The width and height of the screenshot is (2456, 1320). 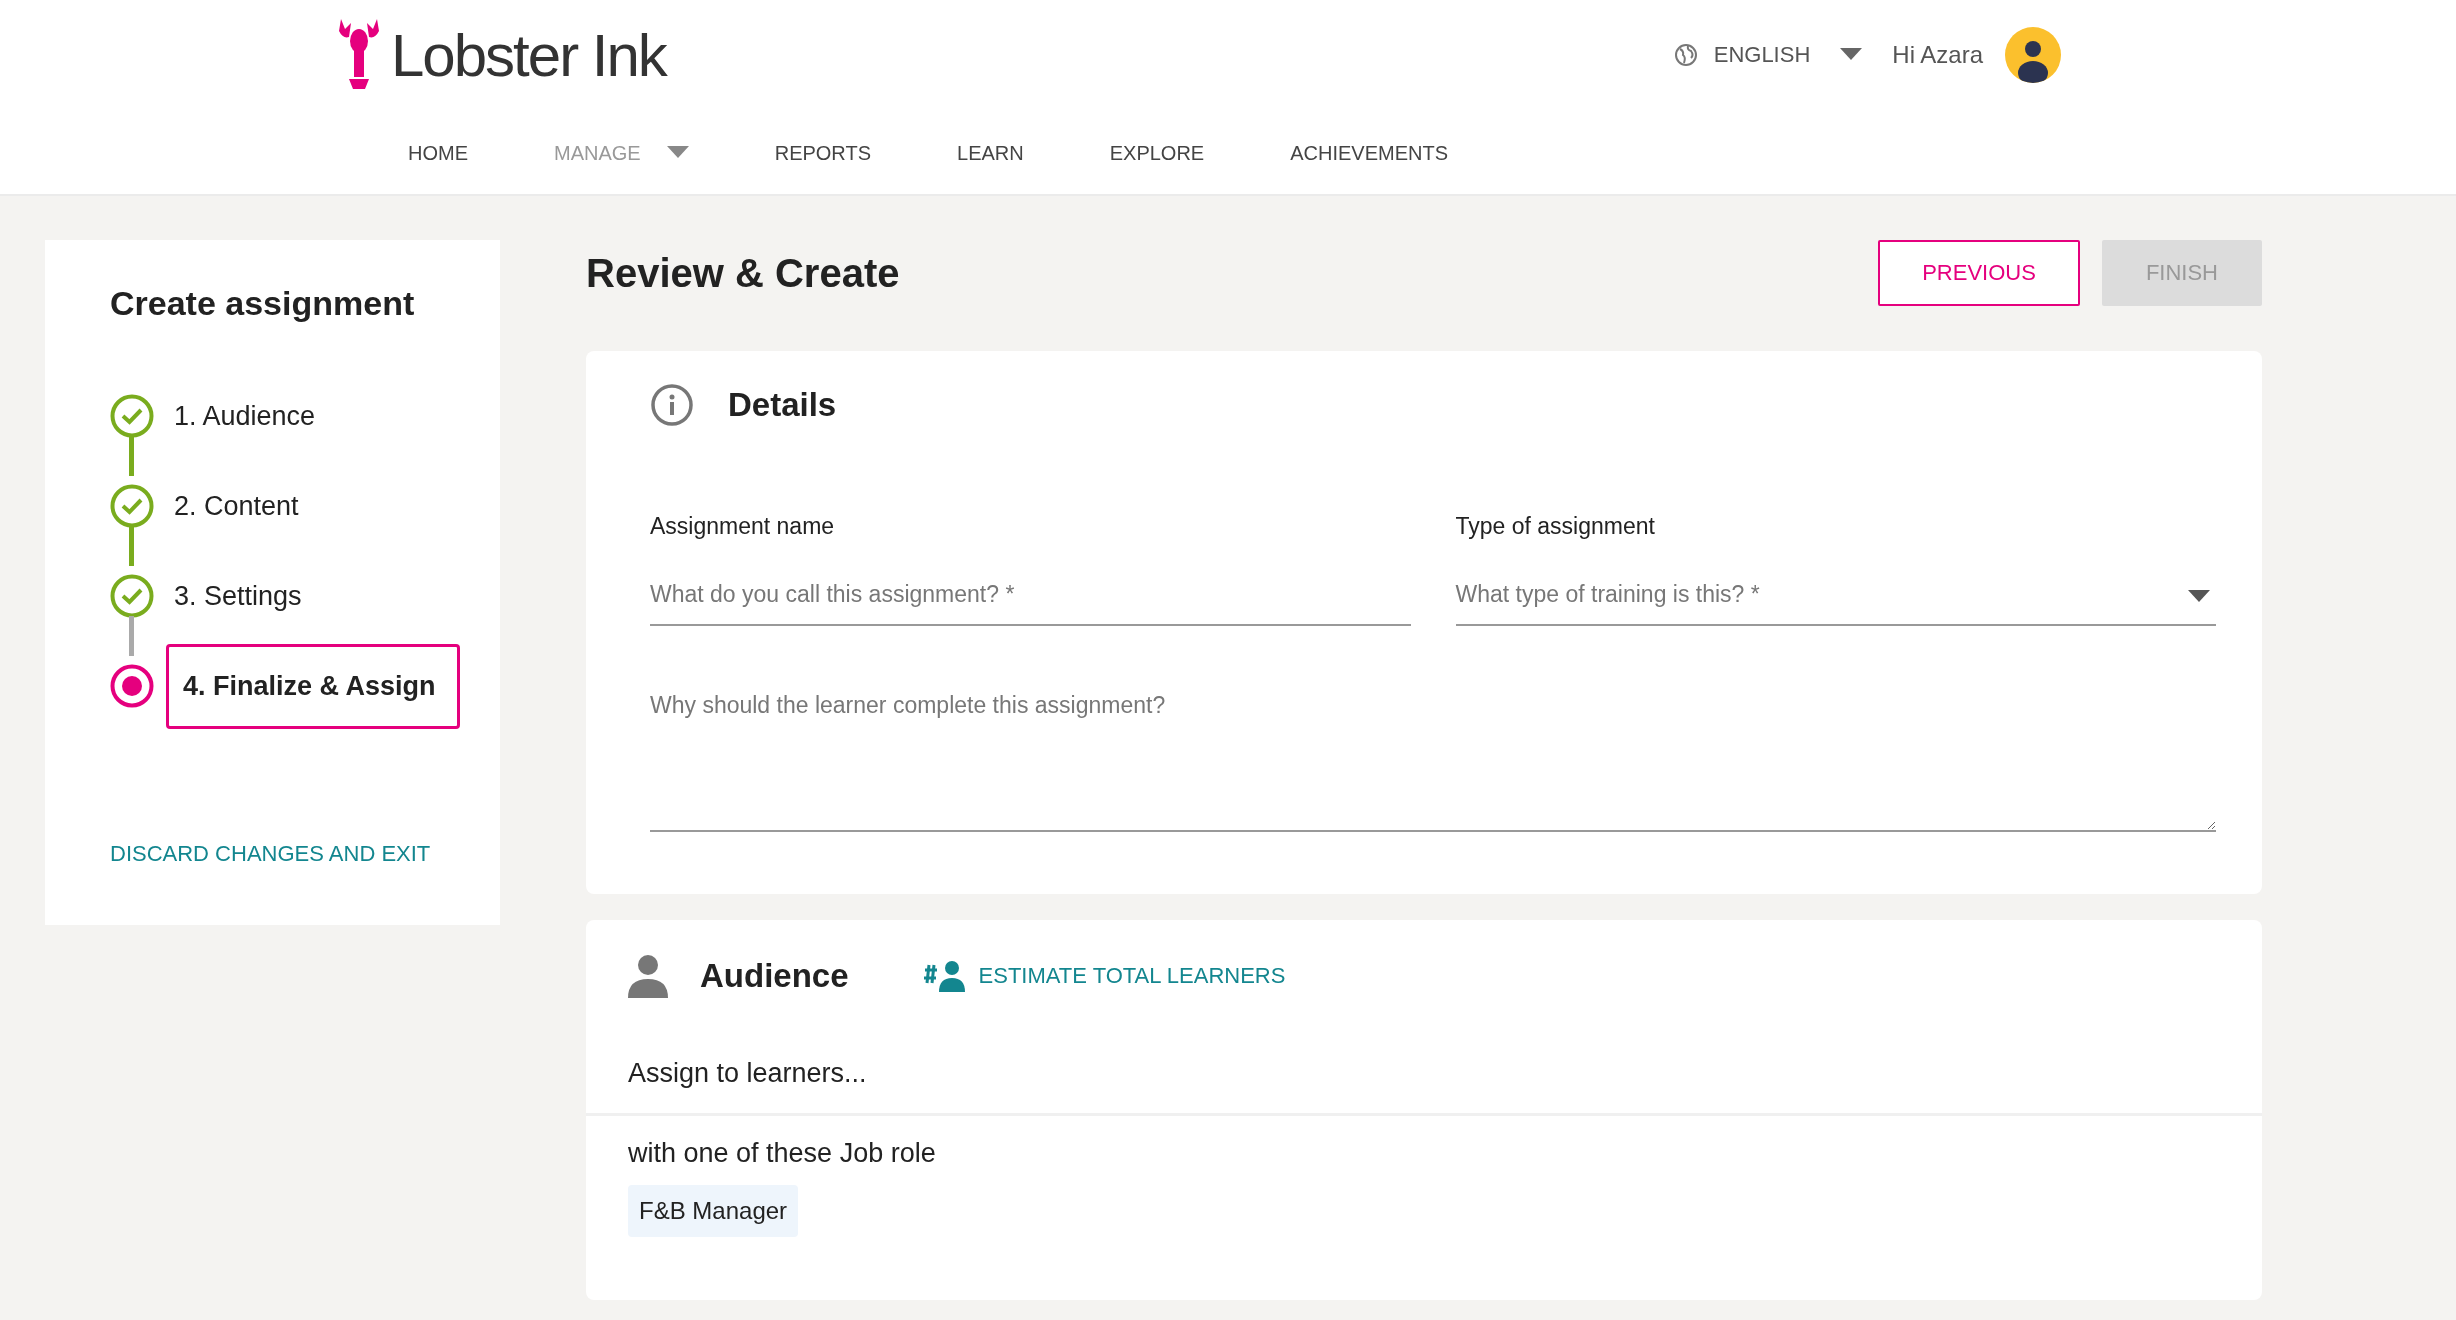 What do you see at coordinates (782, 405) in the screenshot?
I see `section-title: Details` at bounding box center [782, 405].